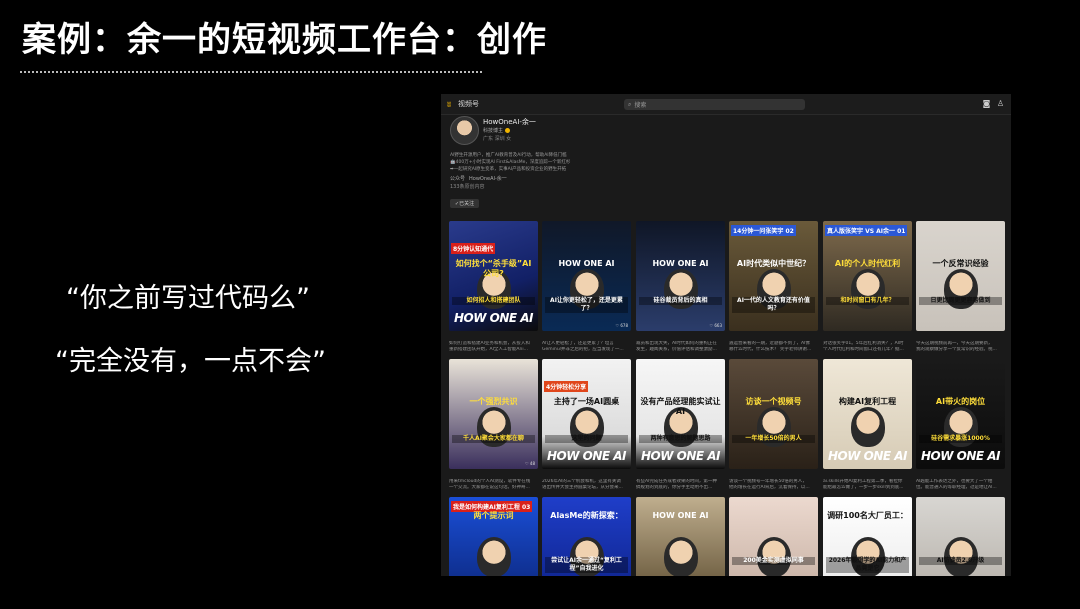 Image resolution: width=1080 pixels, height=609 pixels. I want to click on video-headline: 两个提示词, so click(493, 515).